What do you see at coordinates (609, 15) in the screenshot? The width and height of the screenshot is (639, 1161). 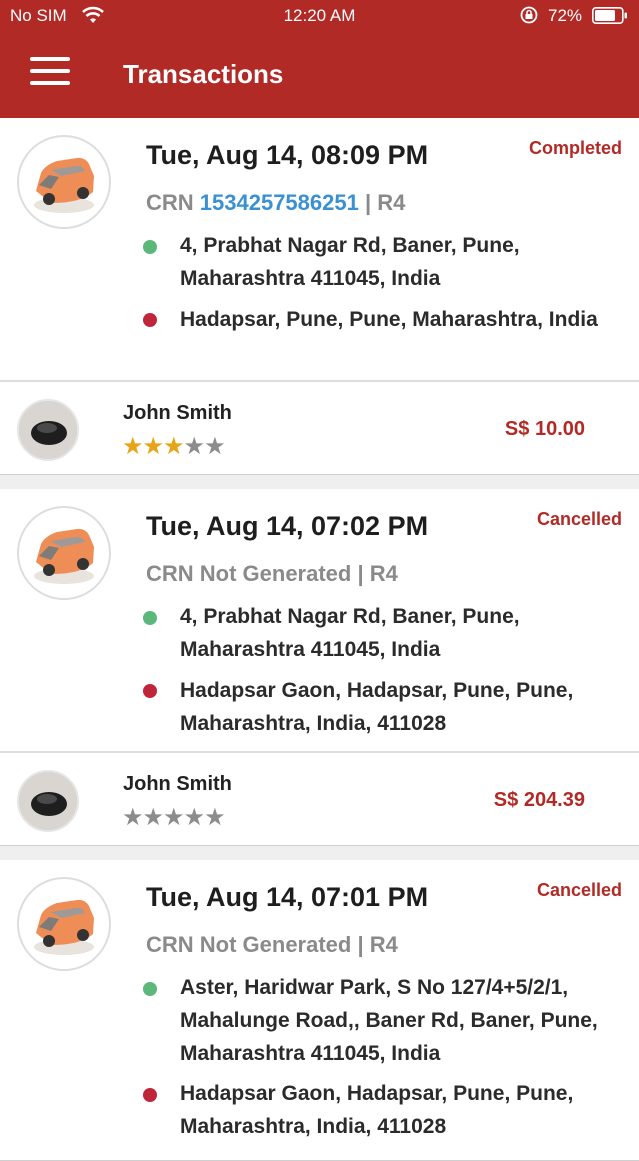 I see `battery-icon` at bounding box center [609, 15].